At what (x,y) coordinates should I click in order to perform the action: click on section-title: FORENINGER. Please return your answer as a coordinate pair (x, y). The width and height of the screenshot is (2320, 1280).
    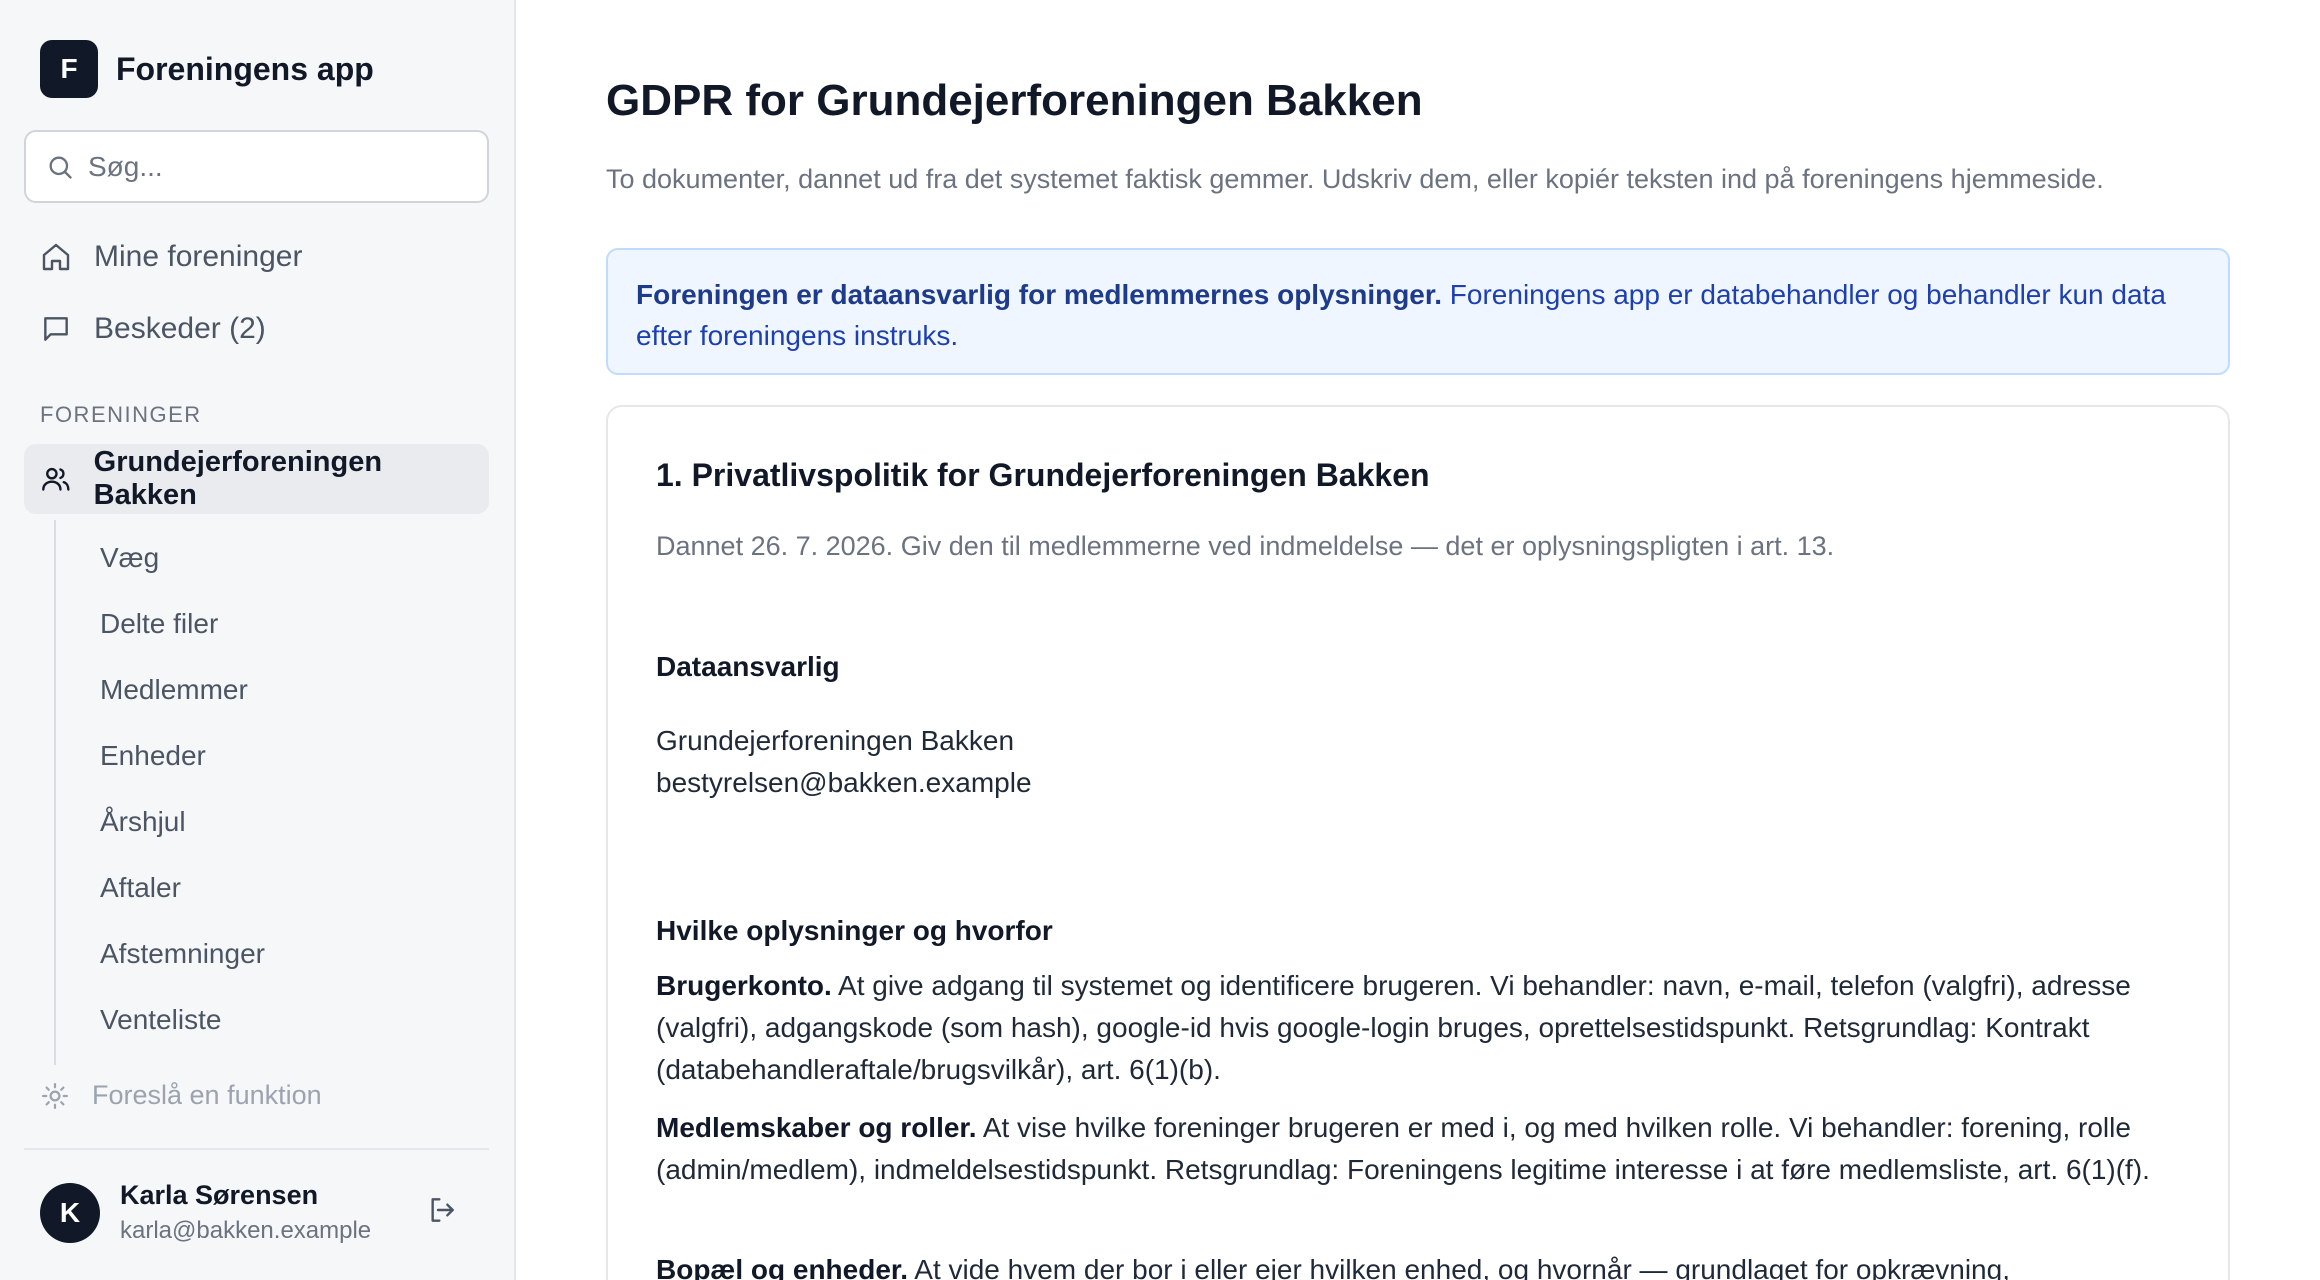
    Looking at the image, I should click on (121, 414).